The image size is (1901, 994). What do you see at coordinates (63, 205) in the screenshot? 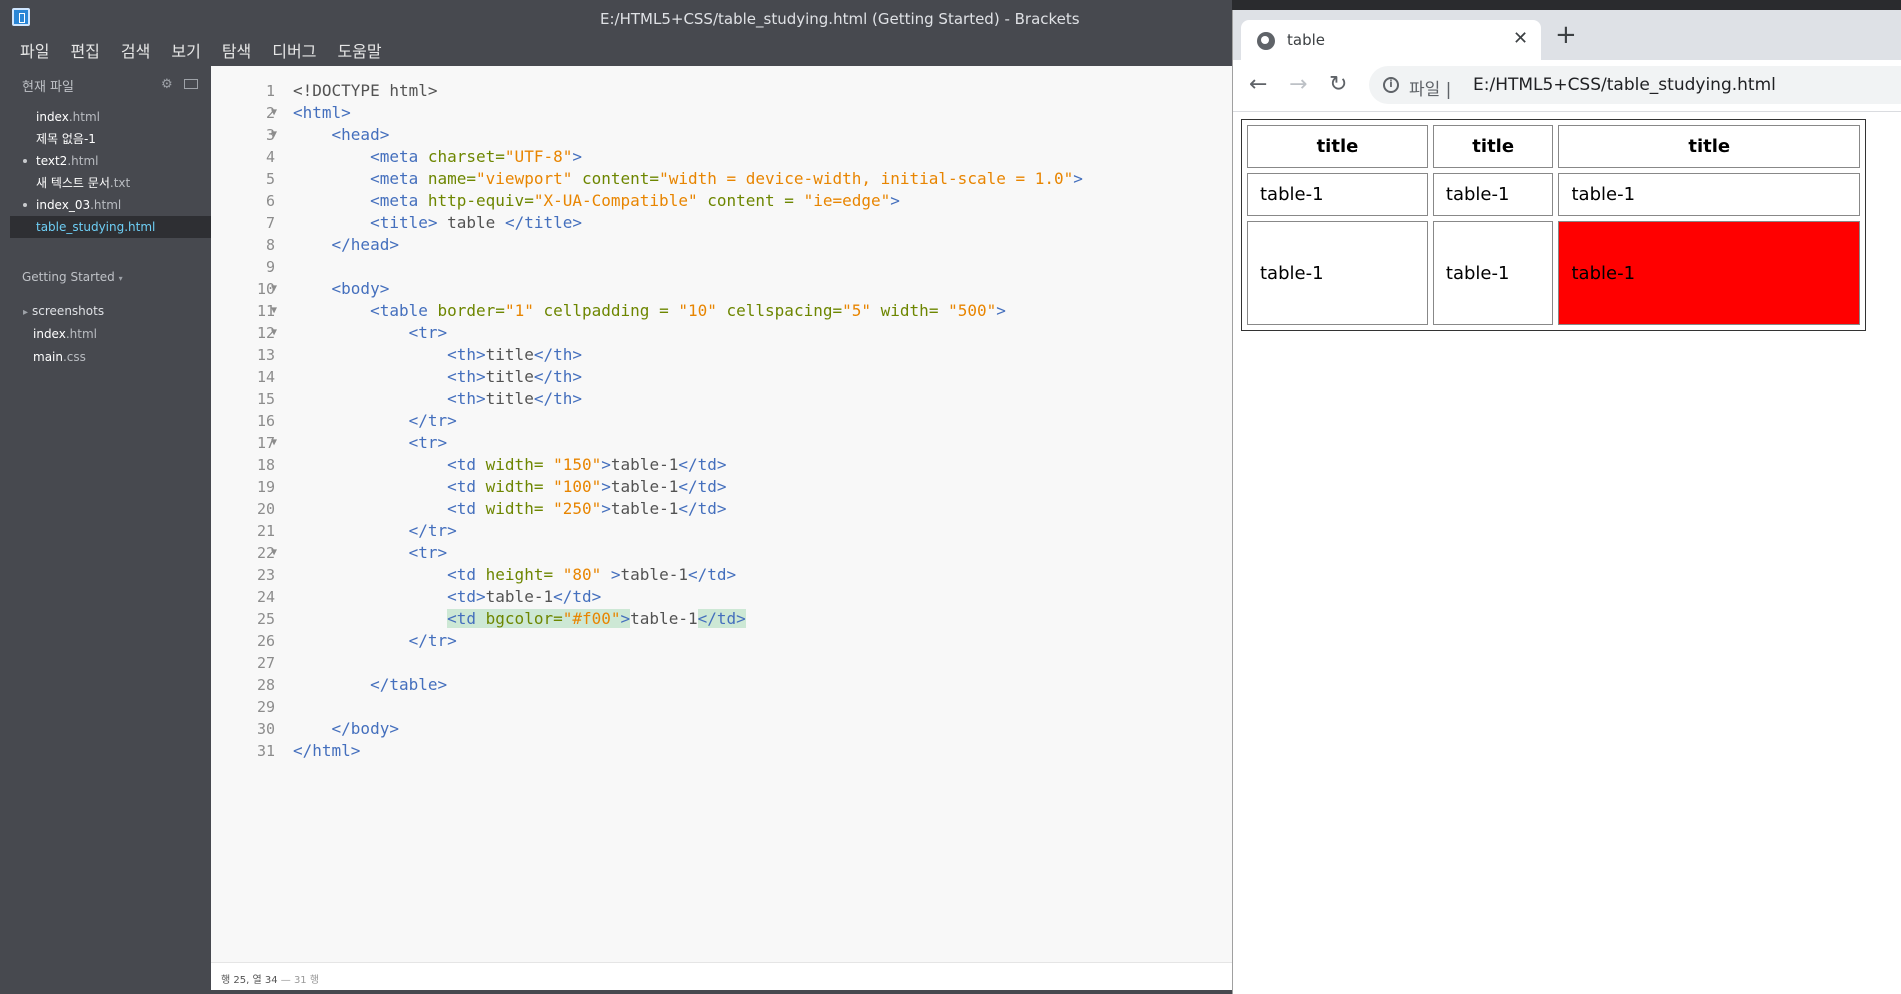
I see `file-name: index_03` at bounding box center [63, 205].